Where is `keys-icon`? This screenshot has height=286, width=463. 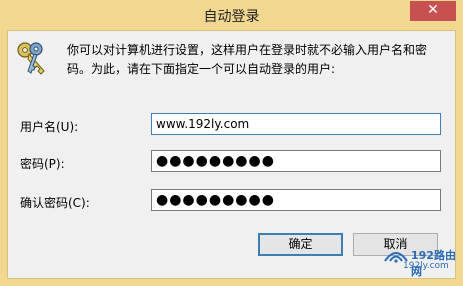 keys-icon is located at coordinates (31, 58).